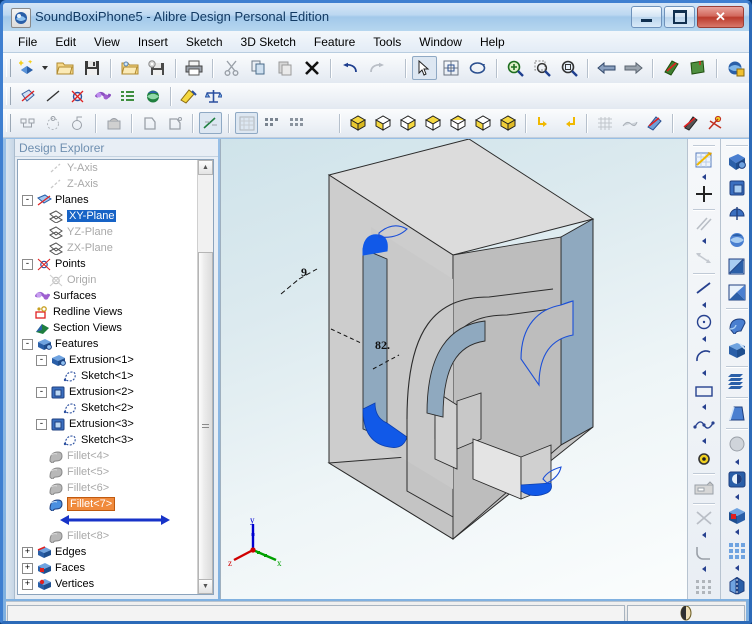 The width and height of the screenshot is (752, 624). What do you see at coordinates (27, 42) in the screenshot?
I see `menu-item-file: File` at bounding box center [27, 42].